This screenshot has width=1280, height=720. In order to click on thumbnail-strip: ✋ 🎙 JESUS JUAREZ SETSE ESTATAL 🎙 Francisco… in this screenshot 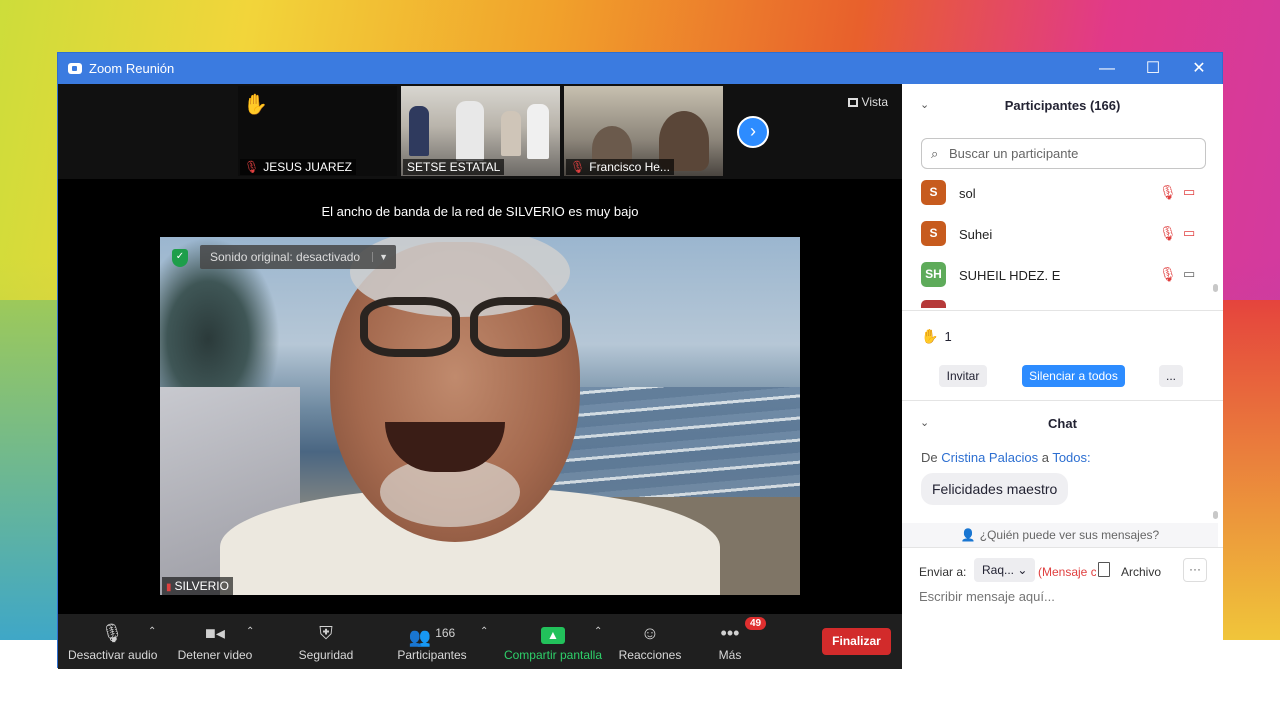, I will do `click(480, 131)`.